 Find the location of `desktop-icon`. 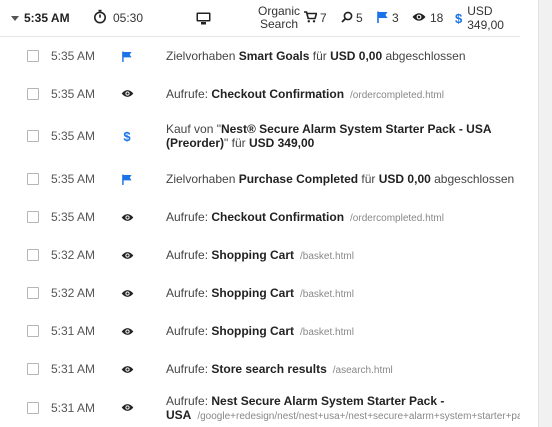

desktop-icon is located at coordinates (203, 18).